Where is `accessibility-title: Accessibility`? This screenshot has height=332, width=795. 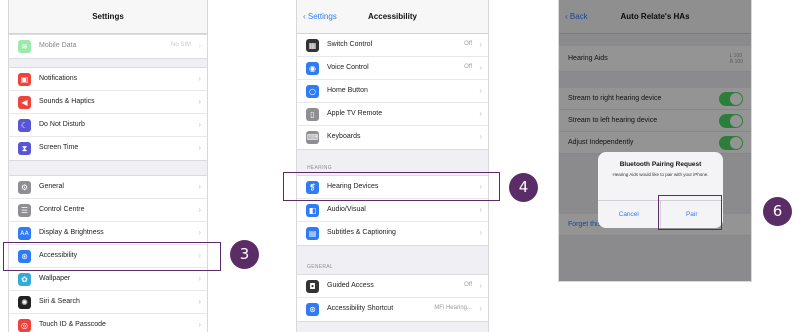
accessibility-title: Accessibility is located at coordinates (392, 16).